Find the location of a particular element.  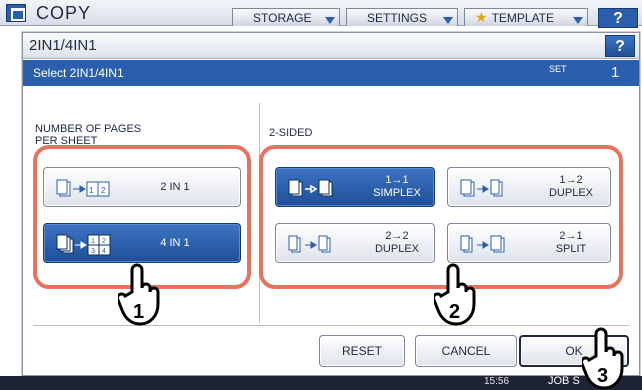

option-duplex-2to2-ratio: 2→2 is located at coordinates (397, 236).